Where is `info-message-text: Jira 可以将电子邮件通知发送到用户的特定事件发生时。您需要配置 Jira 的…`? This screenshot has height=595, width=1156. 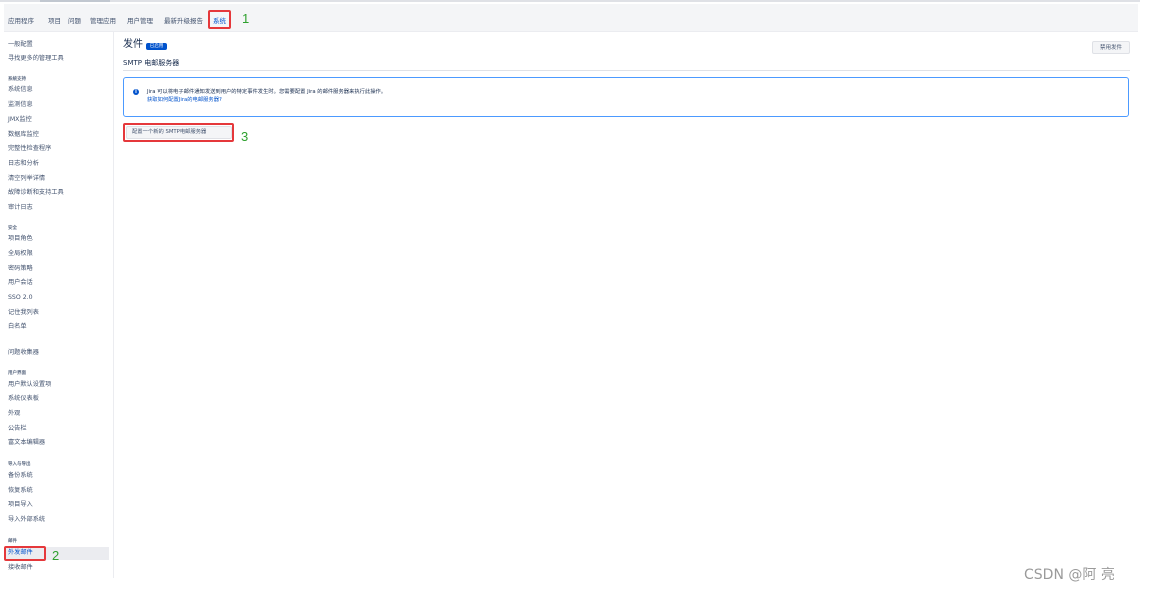 info-message-text: Jira 可以将电子邮件通知发送到用户的特定事件发生时。您需要配置 Jira 的… is located at coordinates (267, 92).